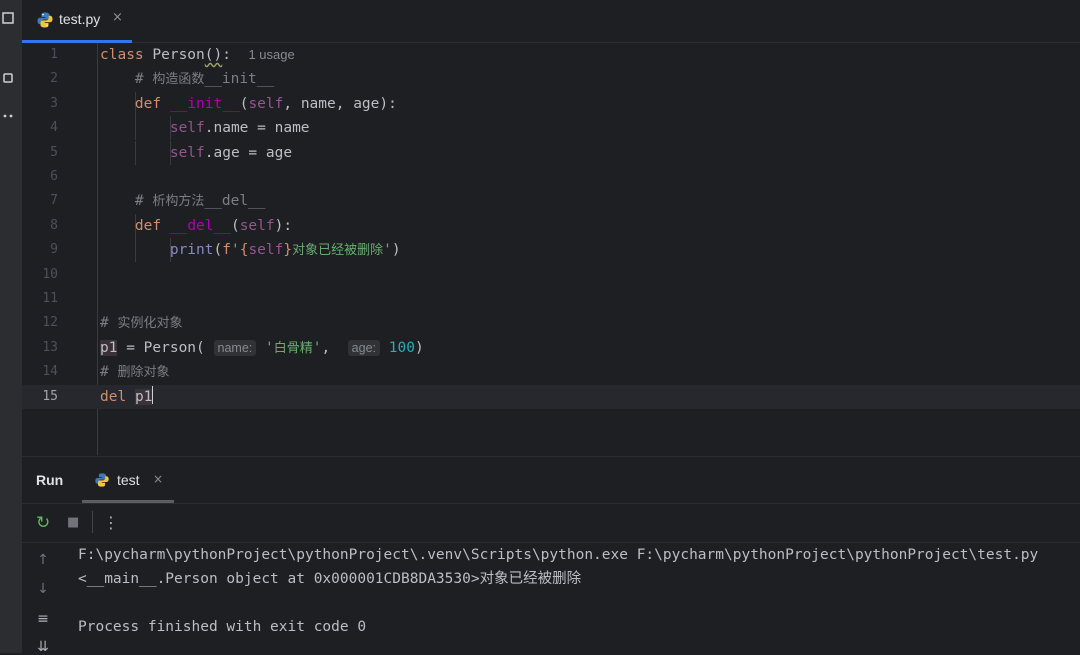 This screenshot has height=655, width=1080. I want to click on code-line: 5 self.age = age, so click(551, 152).